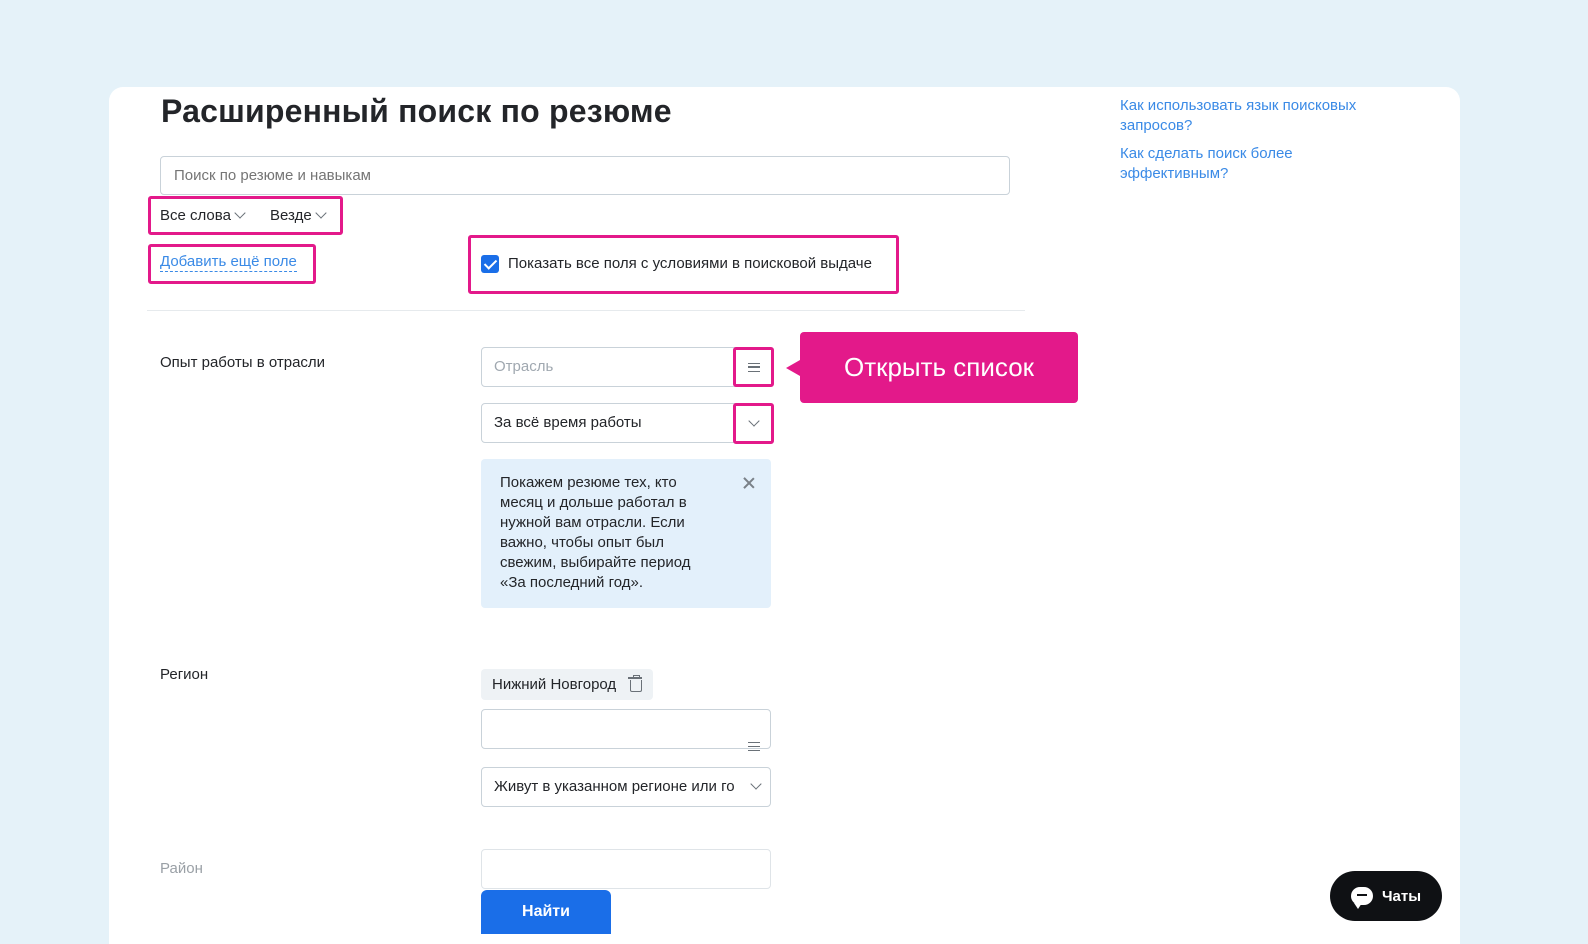 Image resolution: width=1588 pixels, height=944 pixels. What do you see at coordinates (184, 674) in the screenshot?
I see `region-label: Регион` at bounding box center [184, 674].